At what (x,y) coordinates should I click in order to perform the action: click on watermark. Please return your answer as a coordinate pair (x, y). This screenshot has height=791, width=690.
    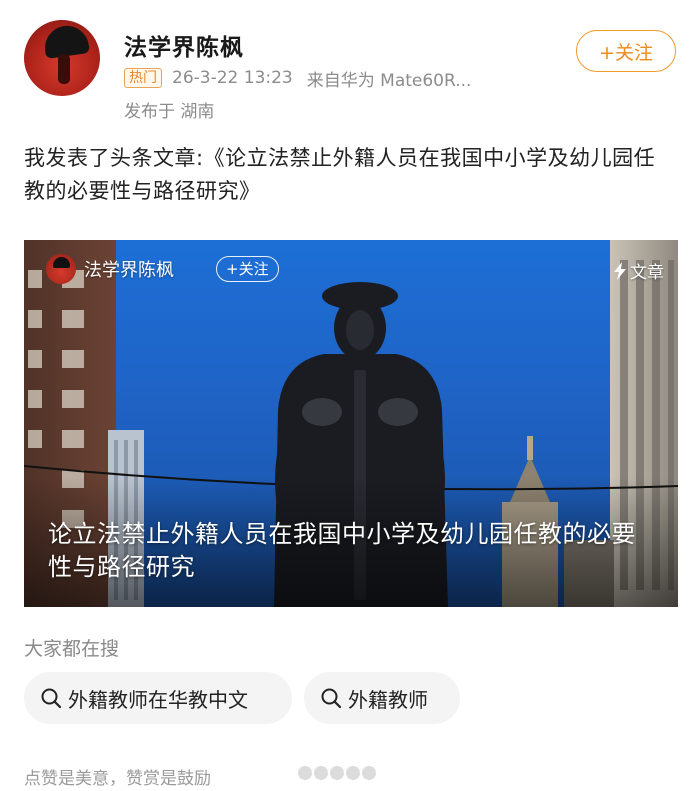
    Looking at the image, I should click on (344, 775).